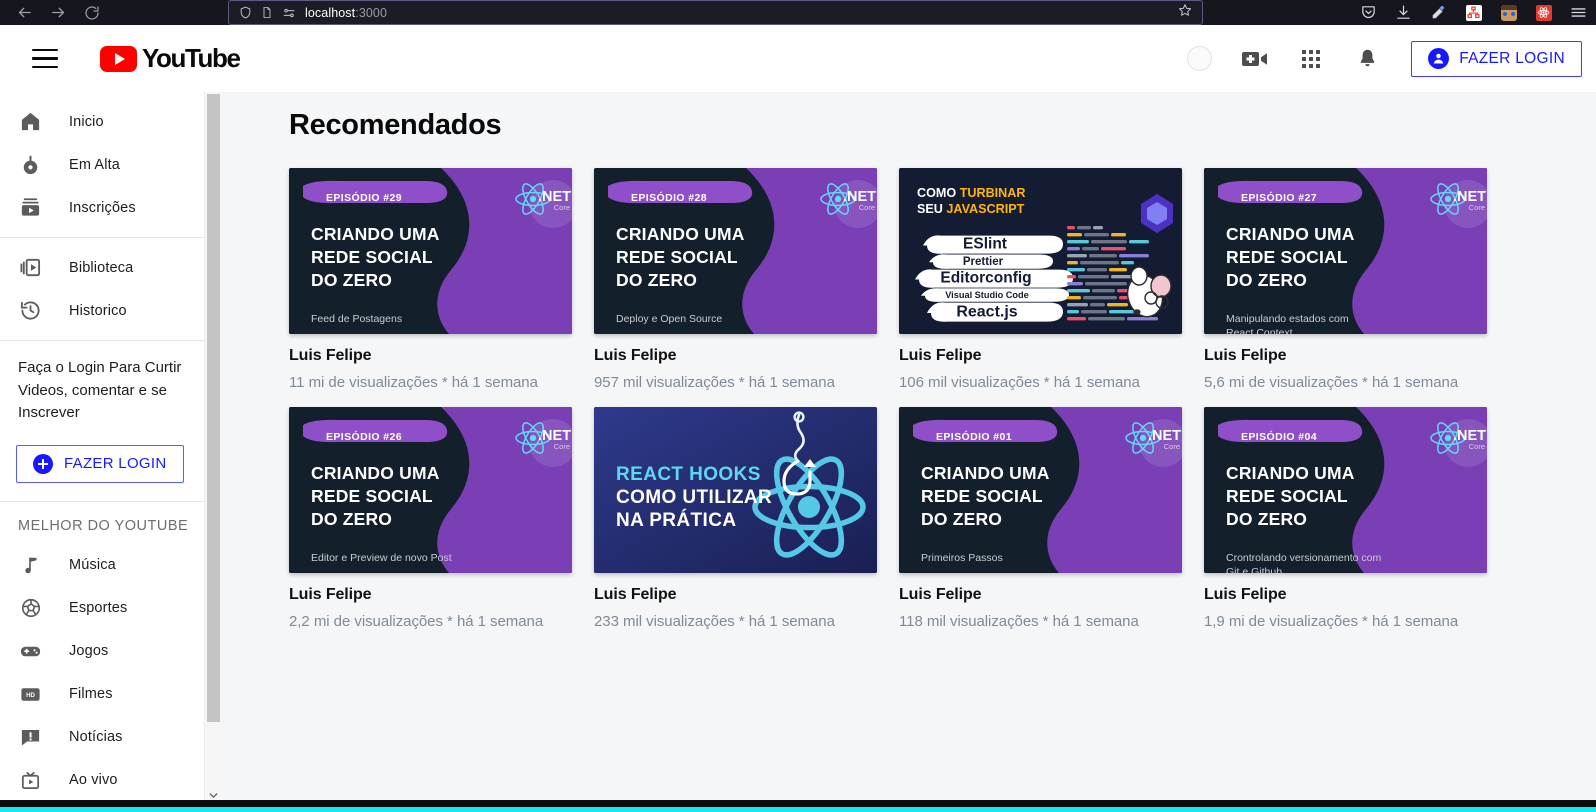 The height and width of the screenshot is (812, 1596). What do you see at coordinates (669, 197) in the screenshot?
I see `svg-text: EPISÓDIO #28` at bounding box center [669, 197].